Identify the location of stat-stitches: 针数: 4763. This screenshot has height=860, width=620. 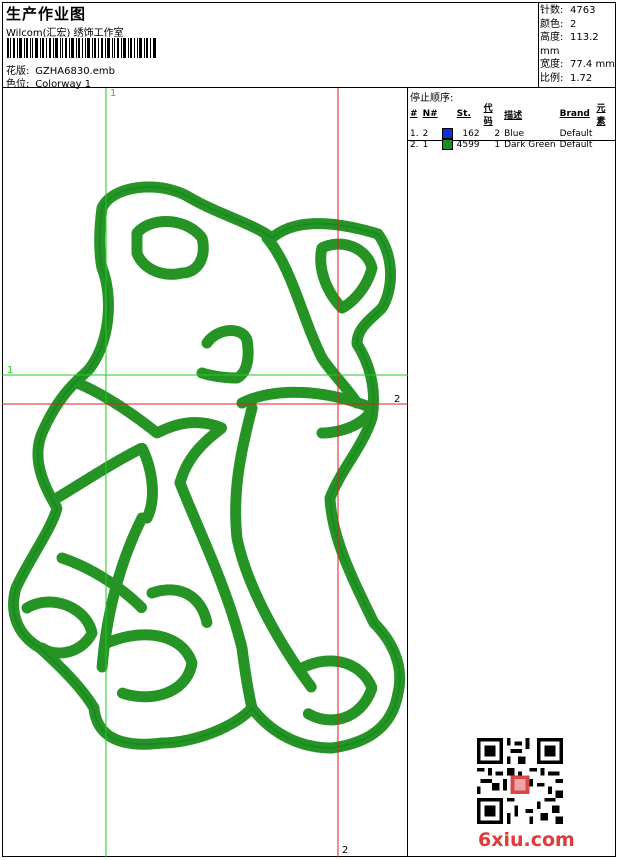
(568, 10).